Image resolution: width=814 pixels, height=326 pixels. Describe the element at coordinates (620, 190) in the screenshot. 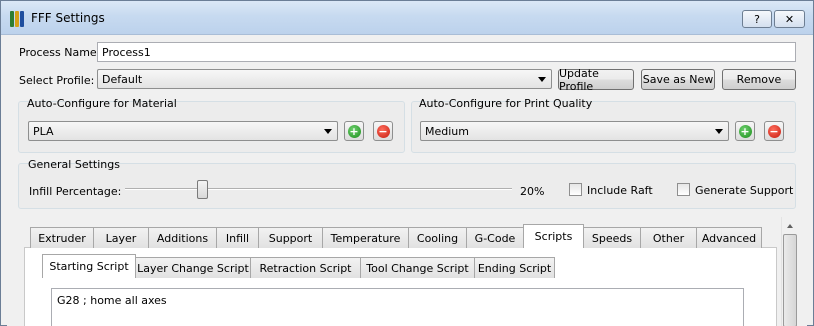

I see `include-raft-label: Include Raft` at that location.